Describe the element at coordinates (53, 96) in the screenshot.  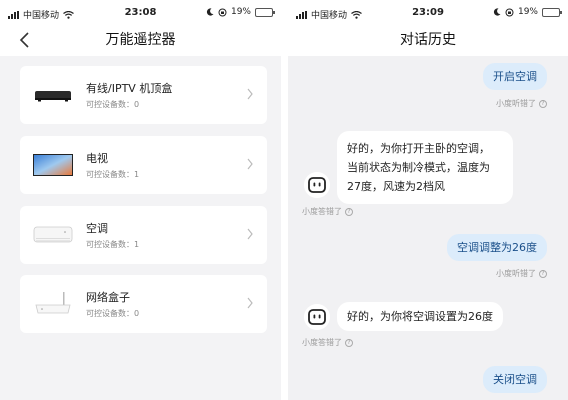
I see `set-top-box-icon` at that location.